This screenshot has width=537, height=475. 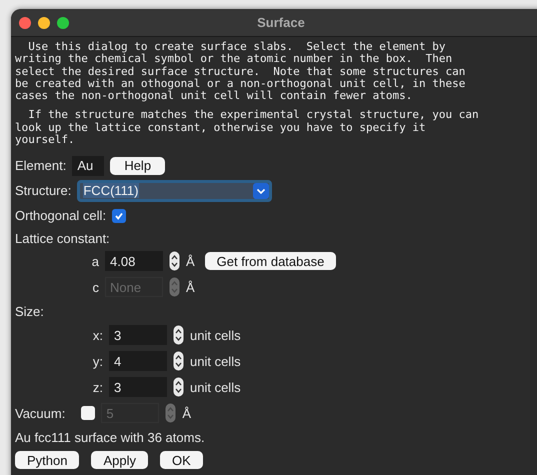 What do you see at coordinates (119, 460) in the screenshot?
I see `dialog-button: Apply` at bounding box center [119, 460].